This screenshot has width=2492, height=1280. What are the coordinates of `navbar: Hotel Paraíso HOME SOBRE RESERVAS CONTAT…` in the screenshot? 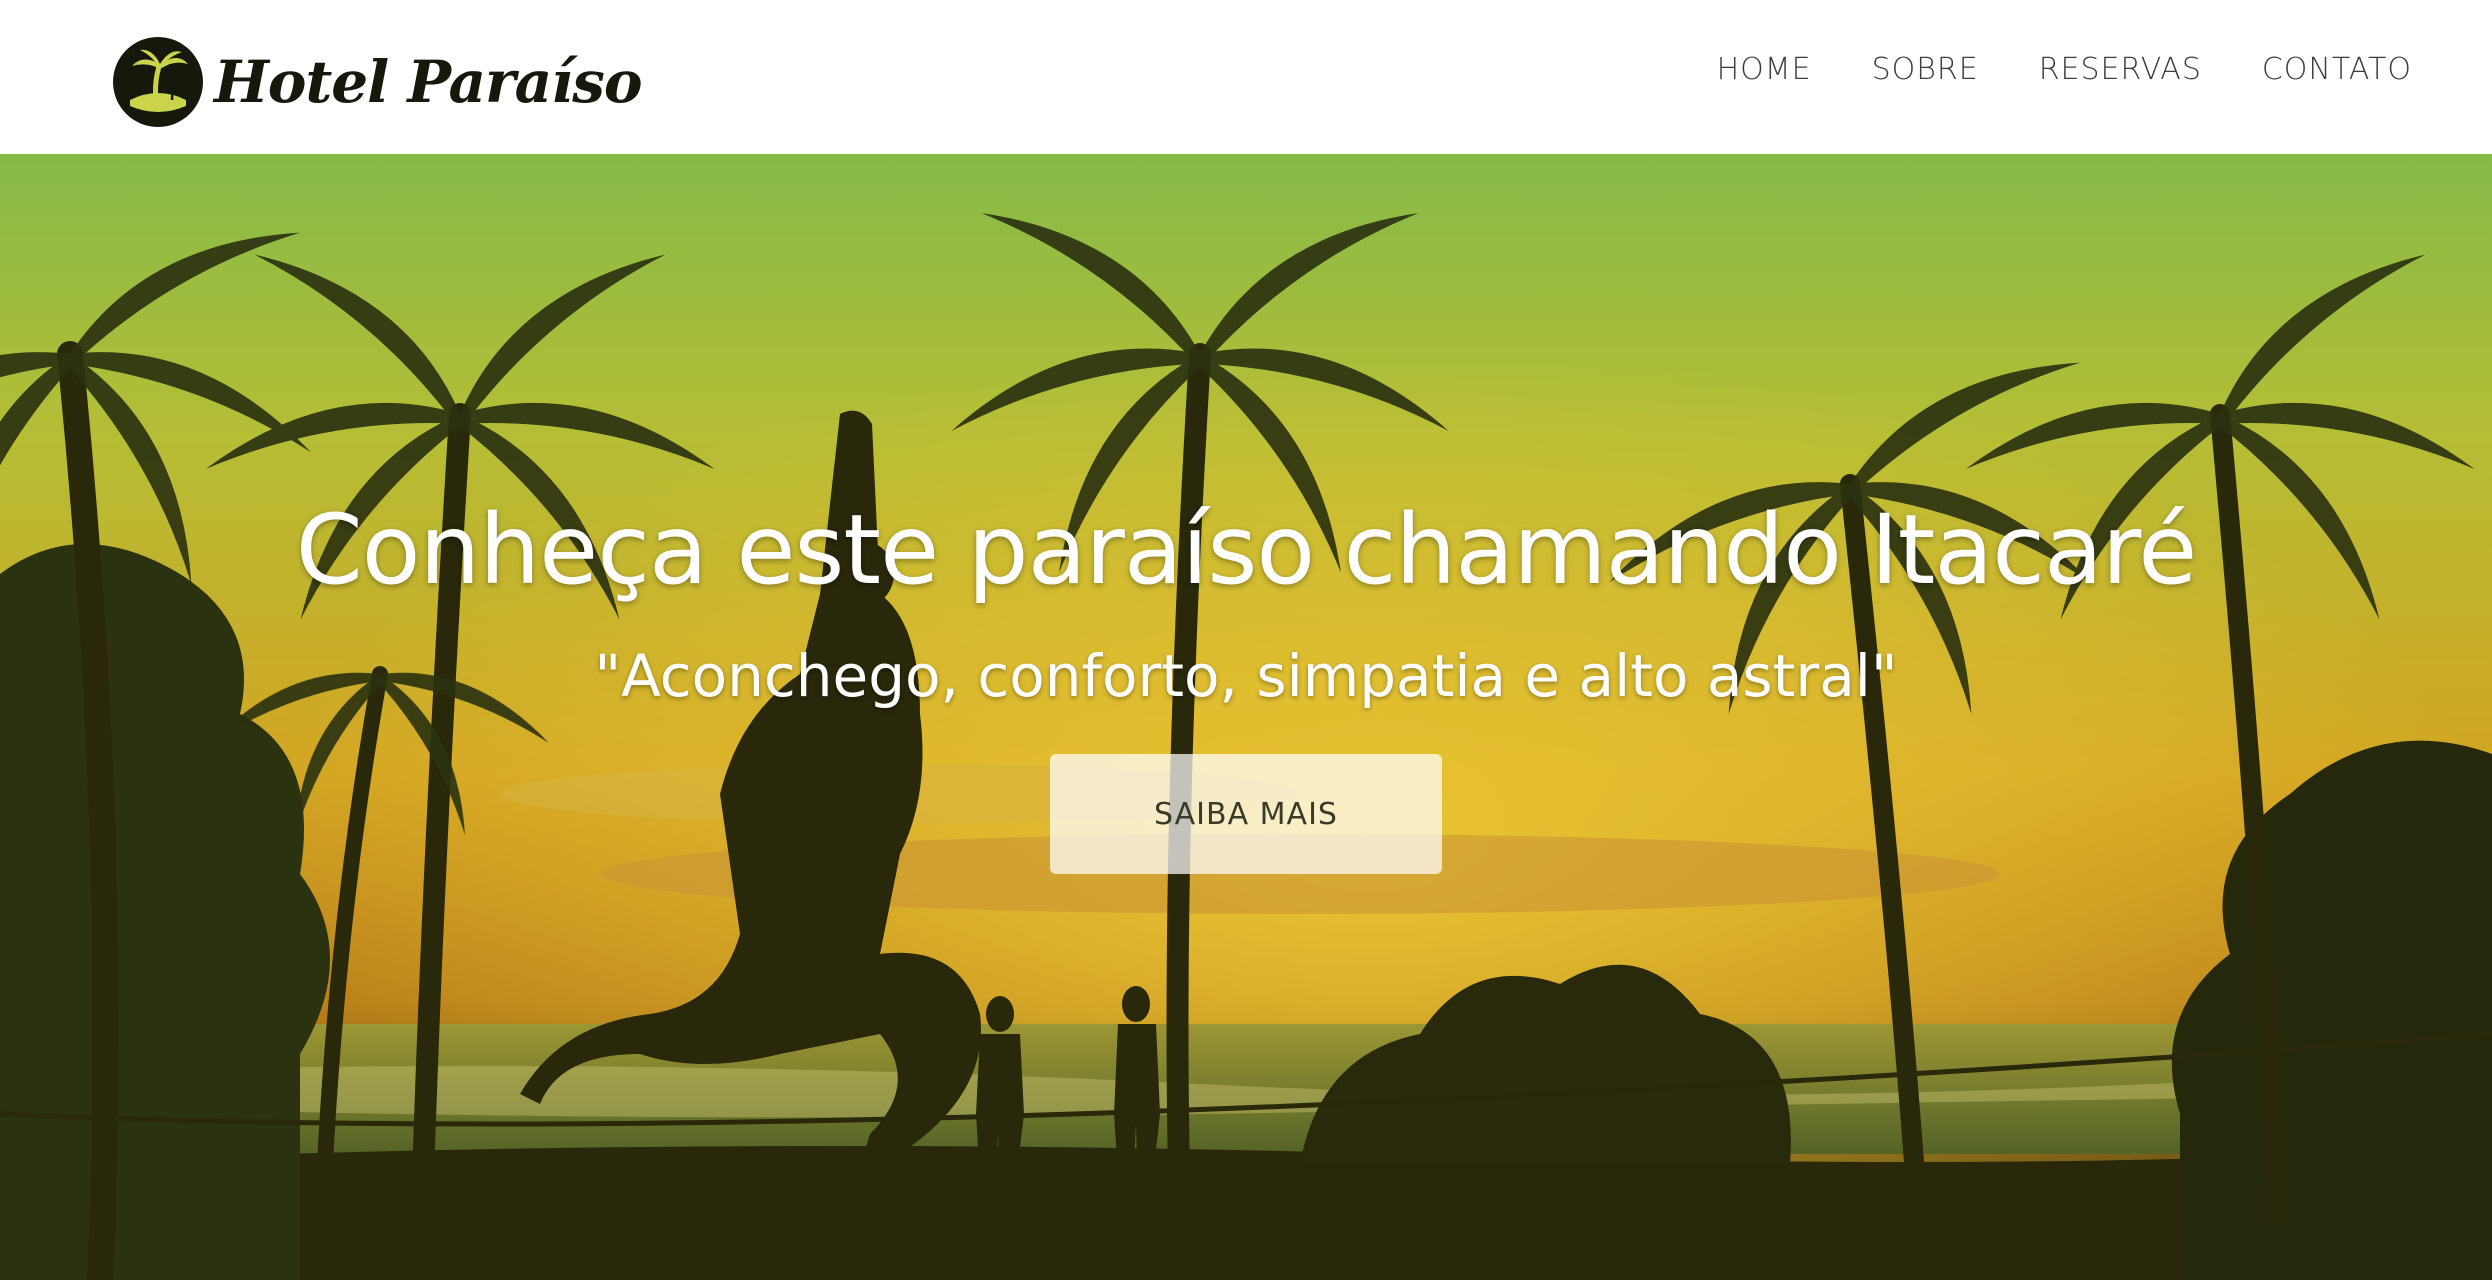 It's located at (1246, 77).